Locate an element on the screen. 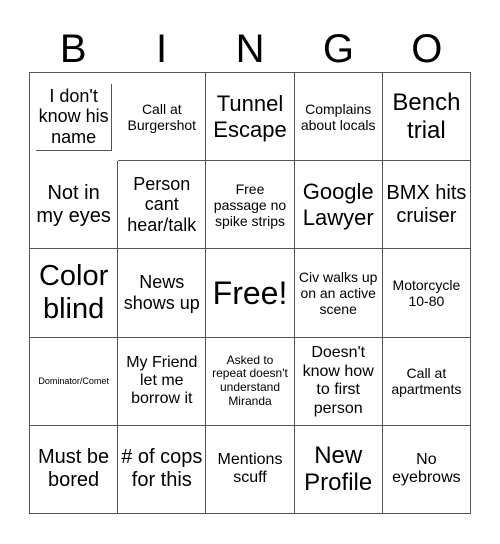 The width and height of the screenshot is (500, 544). bingo-cell: New Profile is located at coordinates (338, 469).